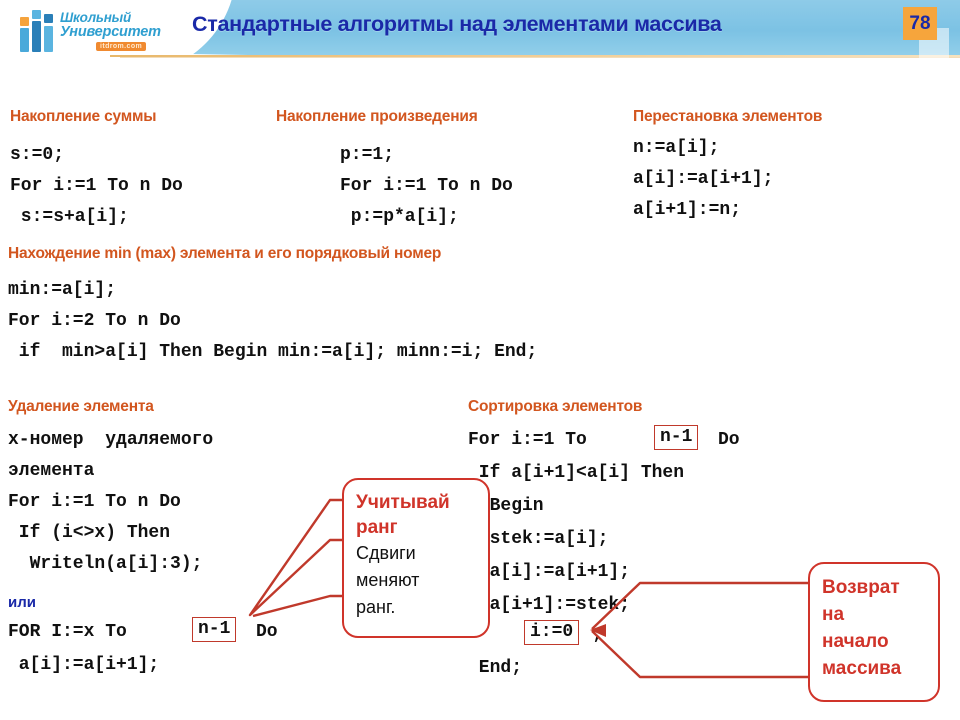 Image resolution: width=960 pixels, height=720 pixels. Describe the element at coordinates (555, 406) in the screenshot. I see `section-title-sort: Сортировка элементов` at that location.